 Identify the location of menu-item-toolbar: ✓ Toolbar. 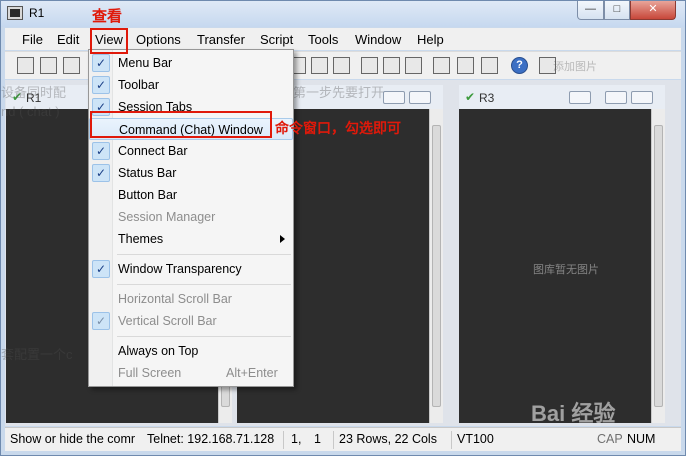
(191, 85).